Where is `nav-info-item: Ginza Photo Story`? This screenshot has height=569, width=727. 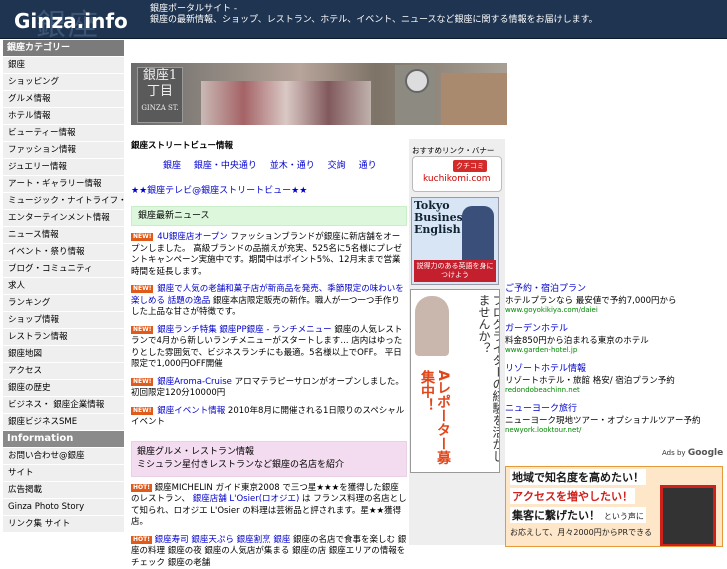 nav-info-item: Ginza Photo Story is located at coordinates (63, 507).